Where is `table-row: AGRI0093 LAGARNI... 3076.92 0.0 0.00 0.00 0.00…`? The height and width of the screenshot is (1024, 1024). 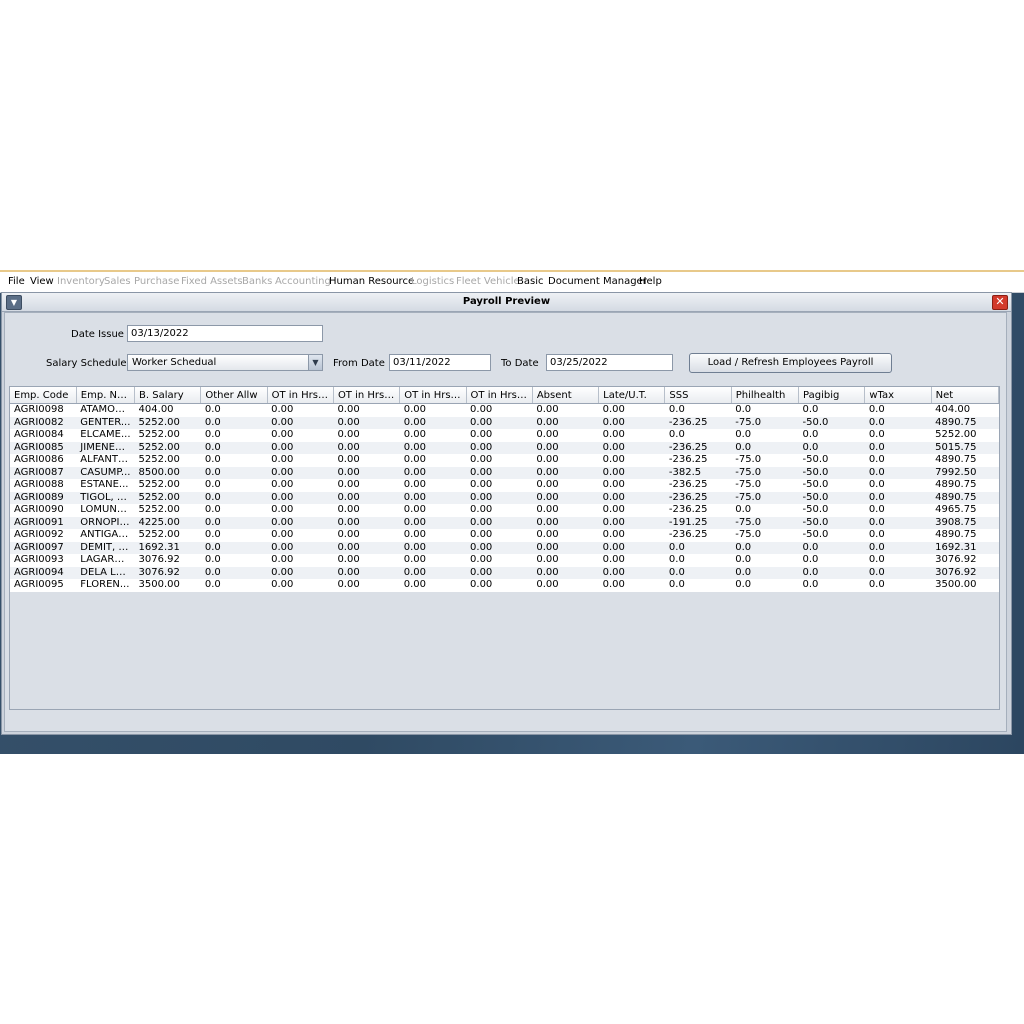 table-row: AGRI0093 LAGARNI... 3076.92 0.0 0.00 0.00 0.00… is located at coordinates (504, 560).